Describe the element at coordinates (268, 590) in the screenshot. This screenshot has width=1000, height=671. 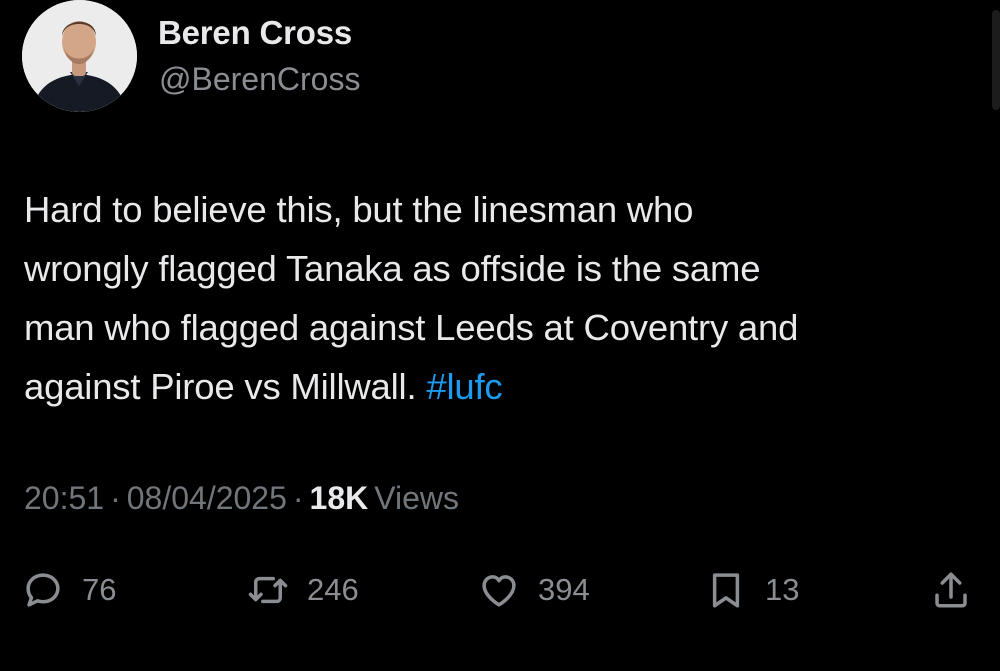
I see `retweet-icon` at that location.